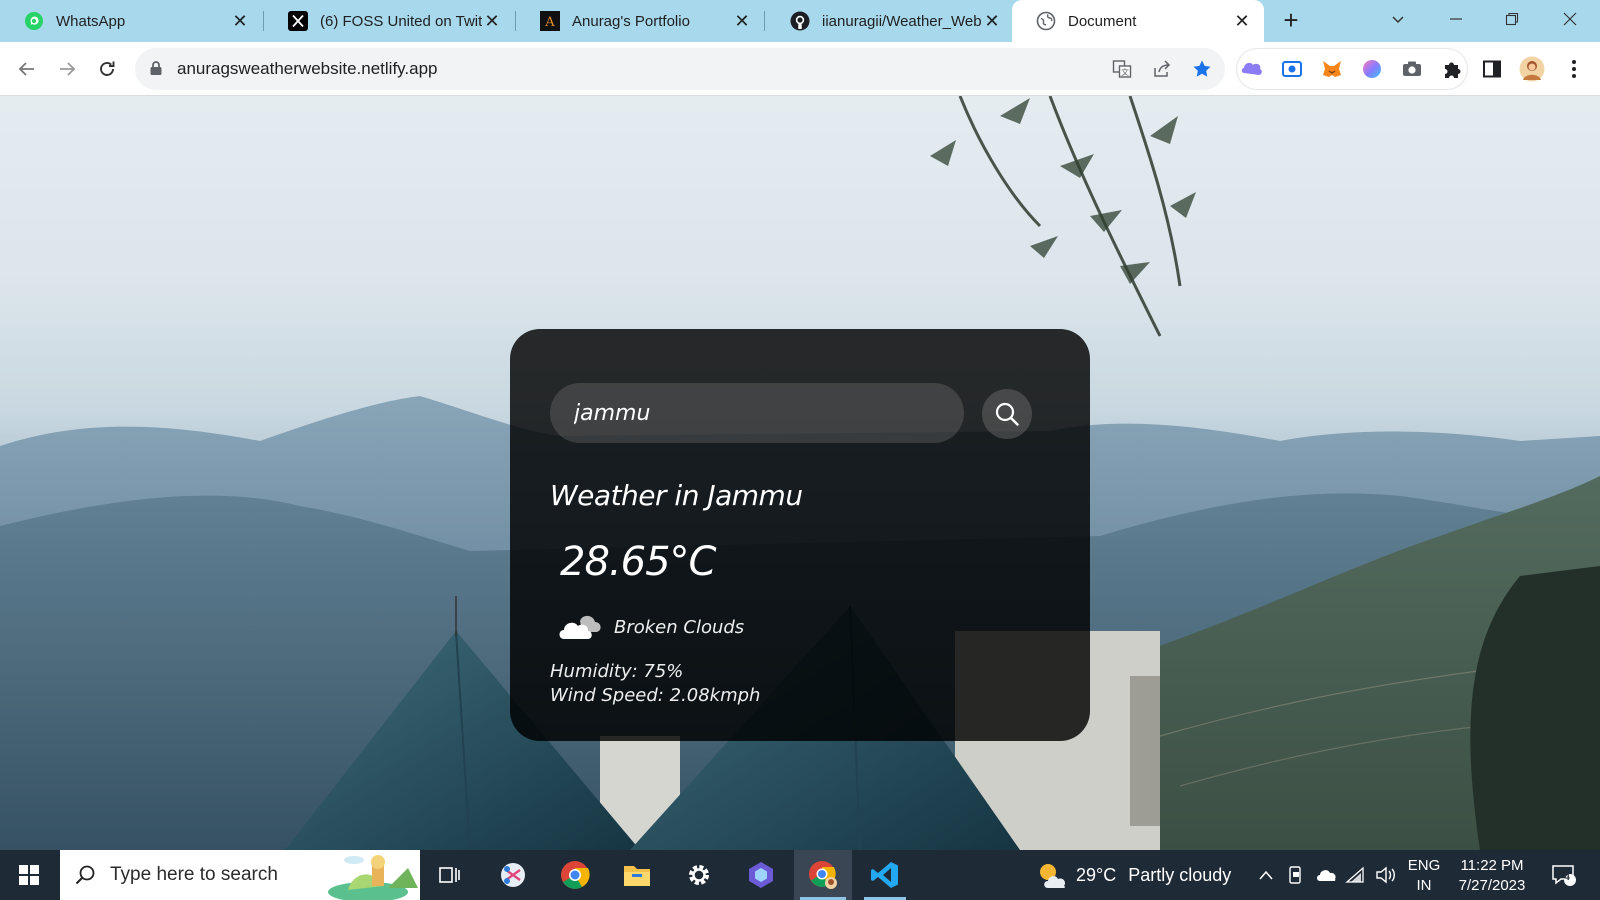  I want to click on close-icon, so click(1570, 19).